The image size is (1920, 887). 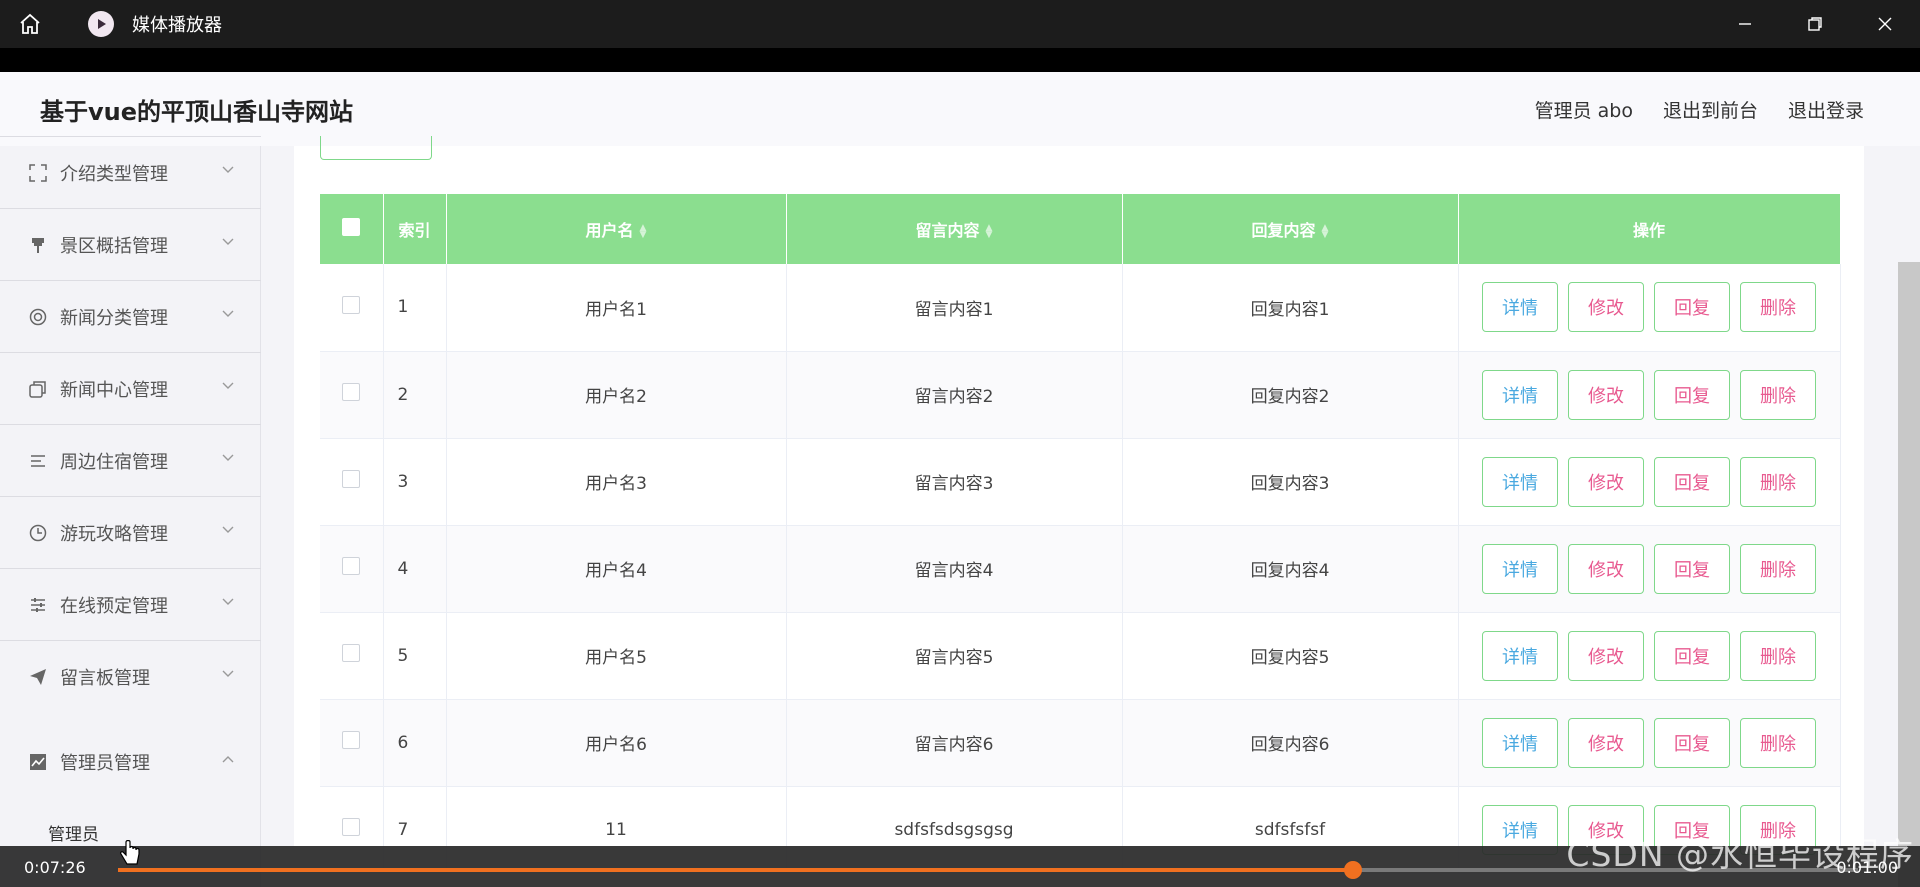 What do you see at coordinates (114, 606) in the screenshot?
I see `sidebar-item-label: 在线预定管理` at bounding box center [114, 606].